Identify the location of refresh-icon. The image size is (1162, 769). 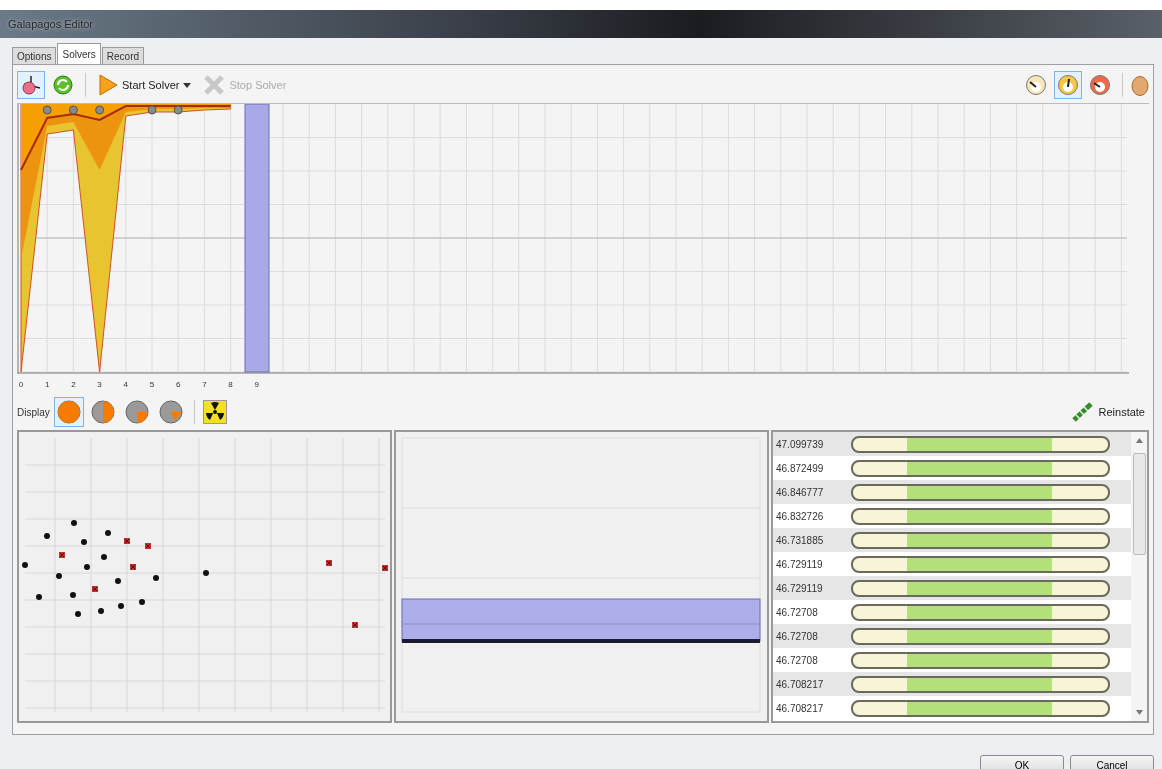
(63, 85).